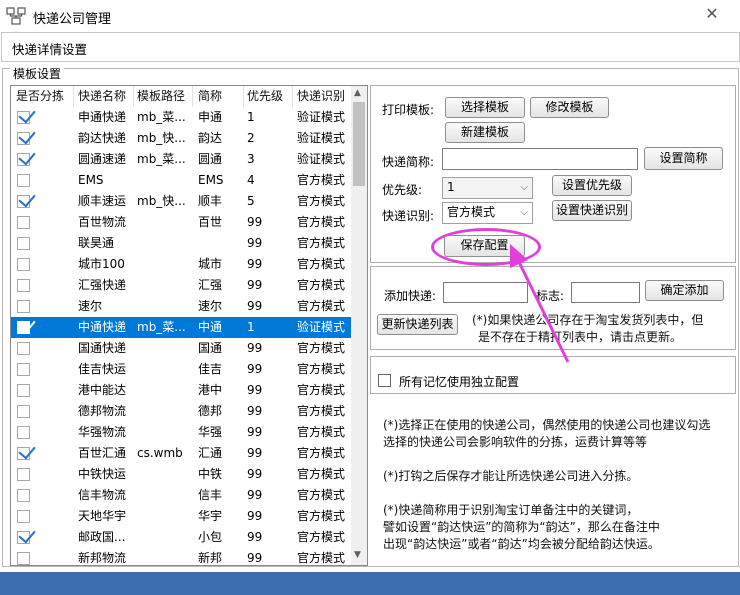  I want to click on table-row: 国通快递 国通 99 官方模式, so click(181, 348).